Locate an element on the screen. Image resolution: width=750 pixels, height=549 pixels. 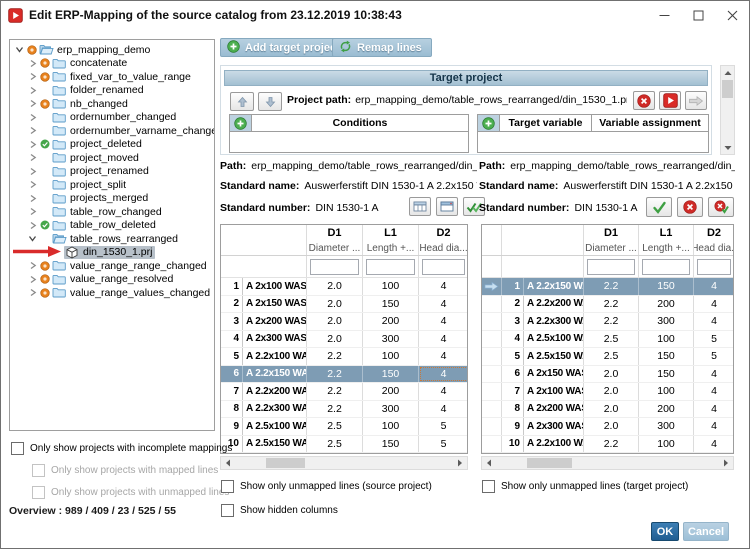
table-row: 9A 2.5x100 WAS2.51005 is located at coordinates (344, 427).